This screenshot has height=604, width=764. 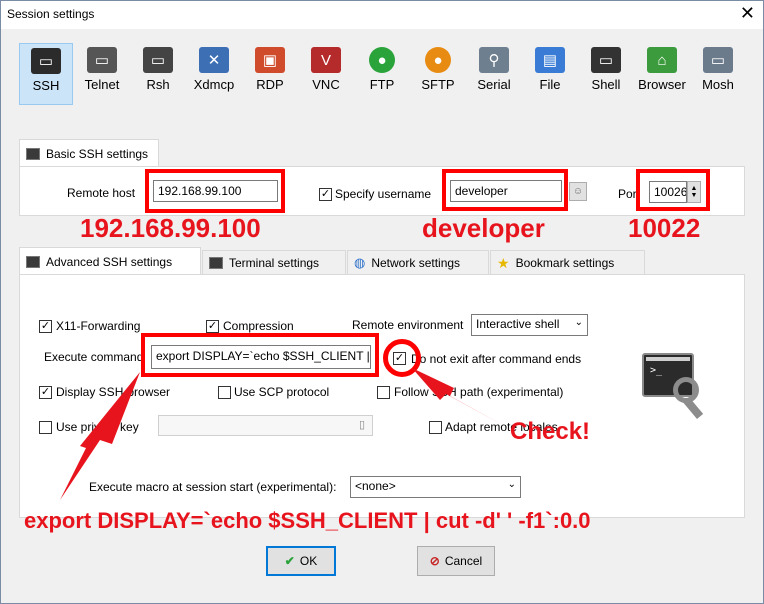 What do you see at coordinates (462, 399) in the screenshot?
I see `arrow-to-checkbox` at bounding box center [462, 399].